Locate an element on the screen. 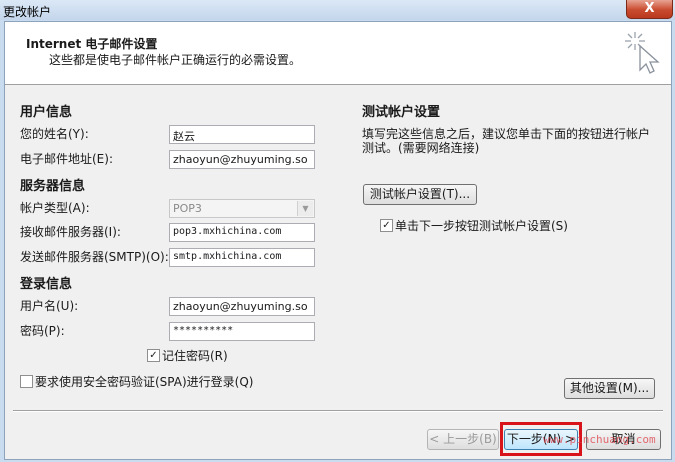 The width and height of the screenshot is (675, 462). test-on-next-label: 单击下一步按钮测试帐户设置(S) is located at coordinates (481, 226).